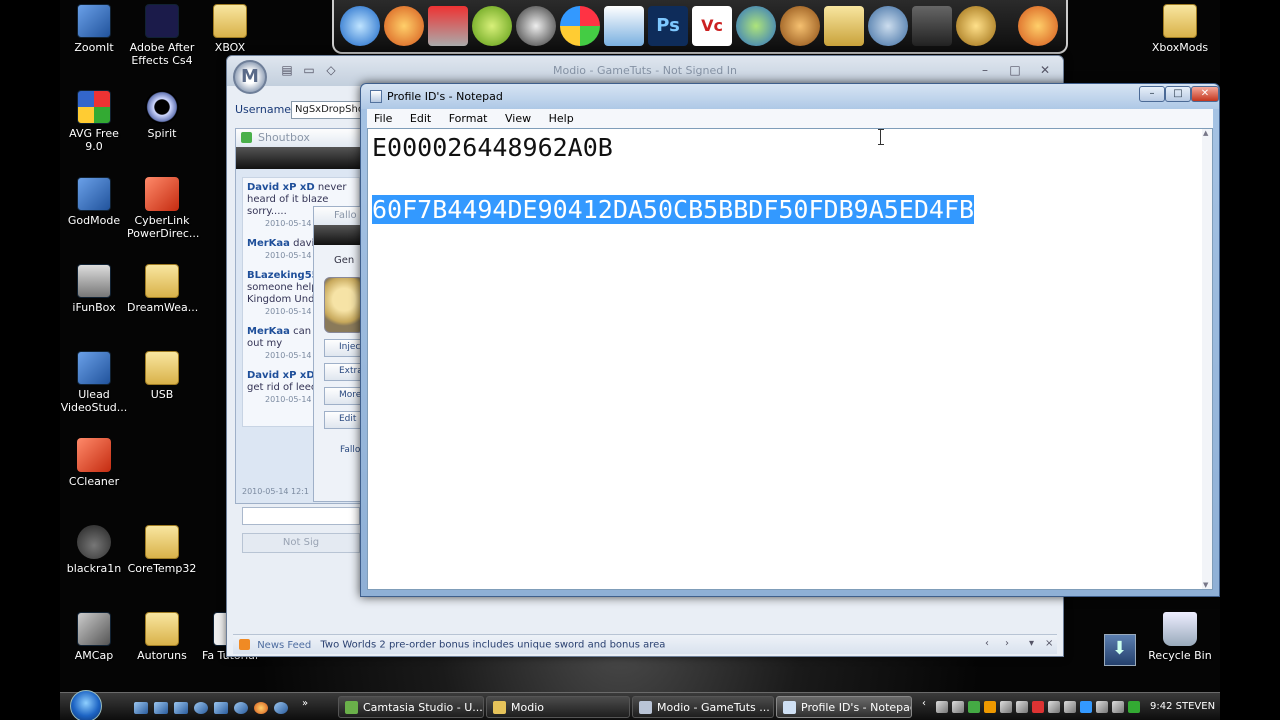  Describe the element at coordinates (888, 26) in the screenshot. I see `itunes-icon` at that location.